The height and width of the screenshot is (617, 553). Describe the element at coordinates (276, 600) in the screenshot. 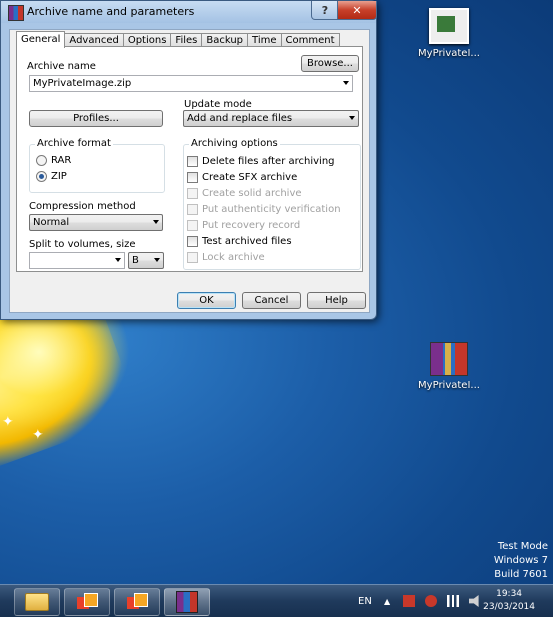

I see `taskbar: EN ▲ 19:34 23/03/2014` at that location.